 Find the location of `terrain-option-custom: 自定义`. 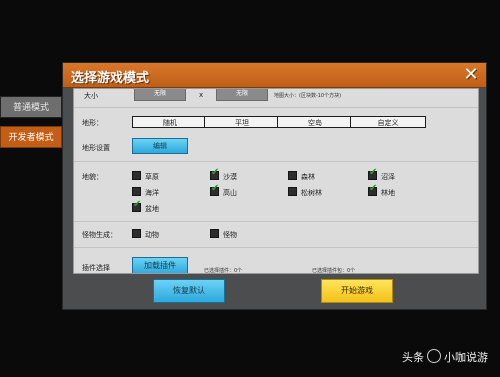

terrain-option-custom: 自定义 is located at coordinates (388, 122).